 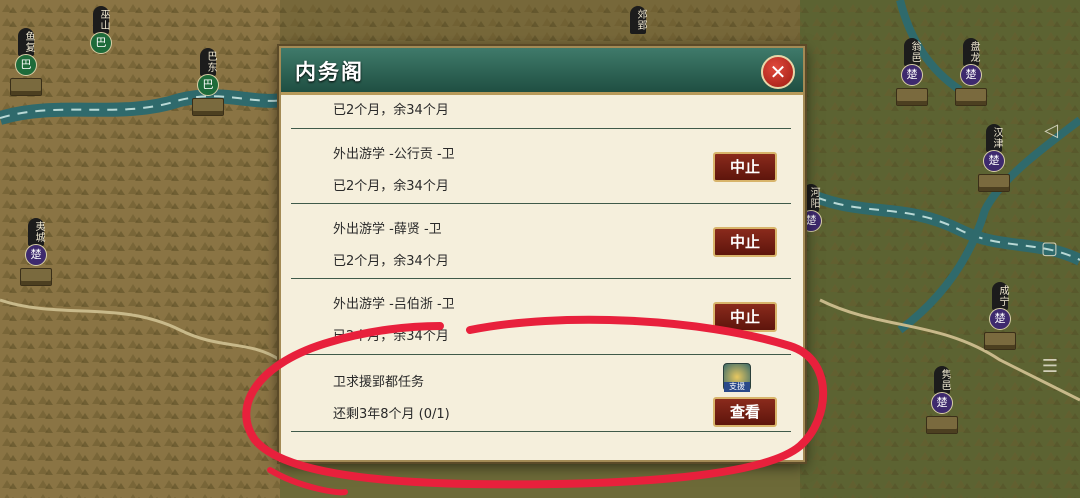 I want to click on task-title: 外出游学 -薛贤 -卫, so click(x=387, y=229).